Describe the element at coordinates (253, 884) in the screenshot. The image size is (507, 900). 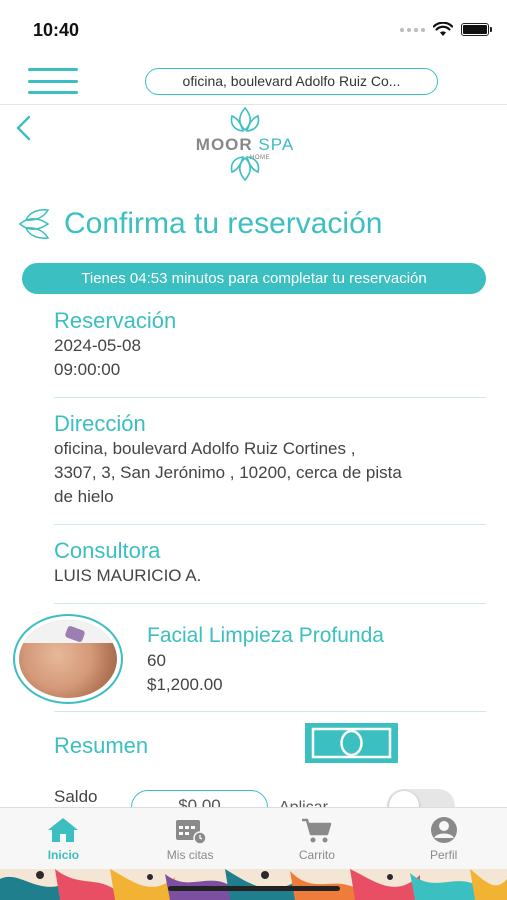
I see `decorative-pattern` at that location.